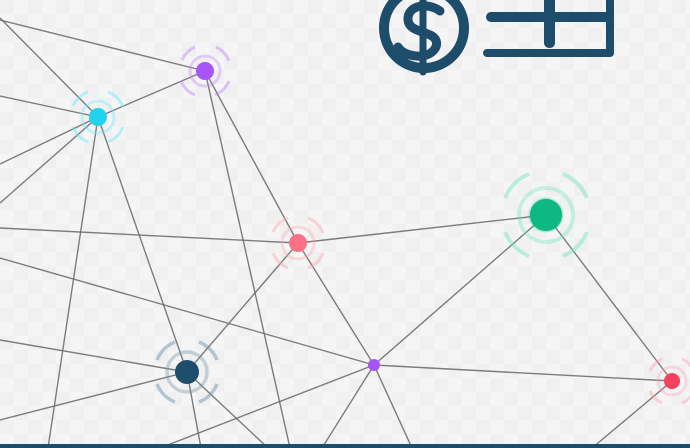 This screenshot has width=690, height=448. What do you see at coordinates (205, 71) in the screenshot?
I see `purple-node` at bounding box center [205, 71].